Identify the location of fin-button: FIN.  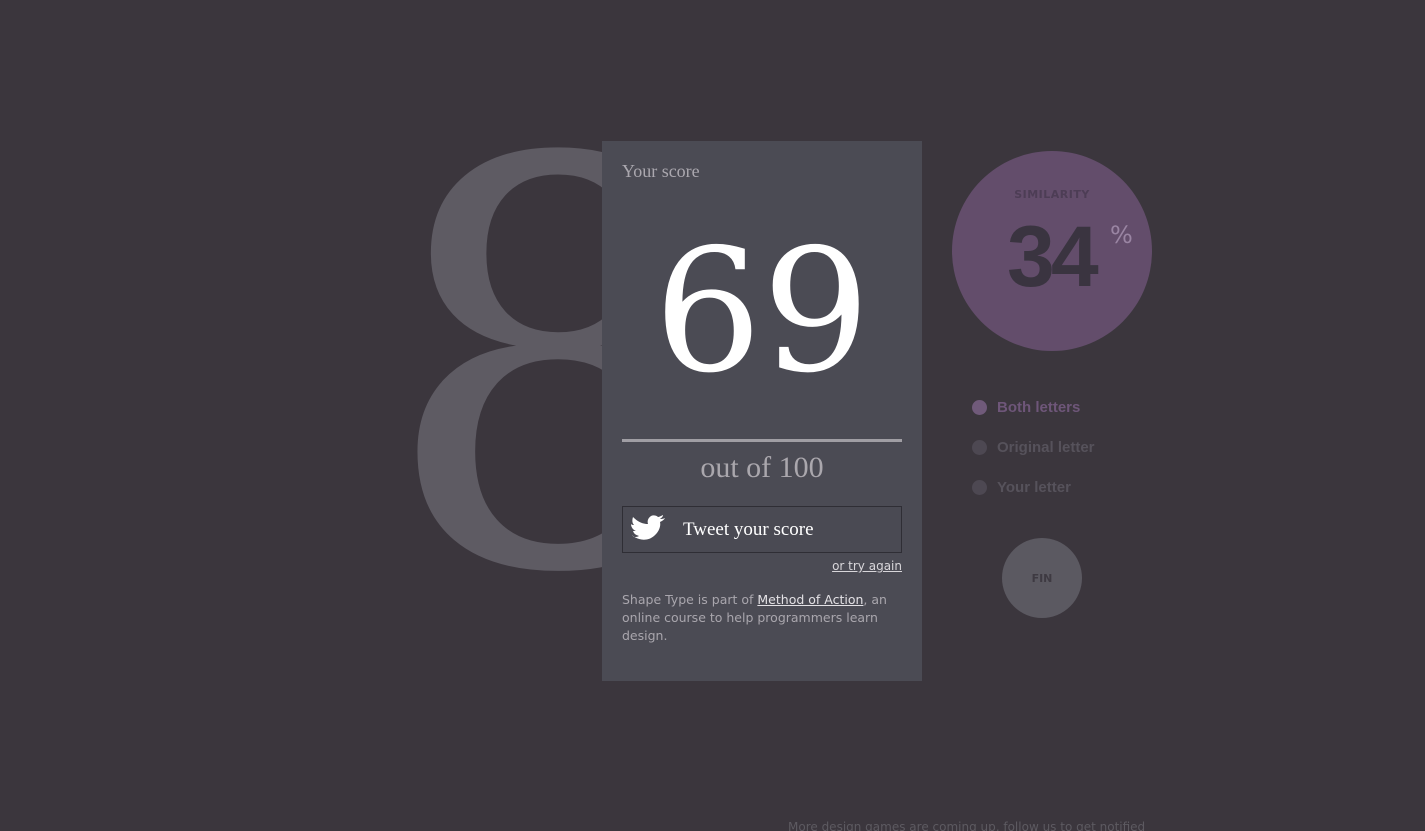
(1042, 578).